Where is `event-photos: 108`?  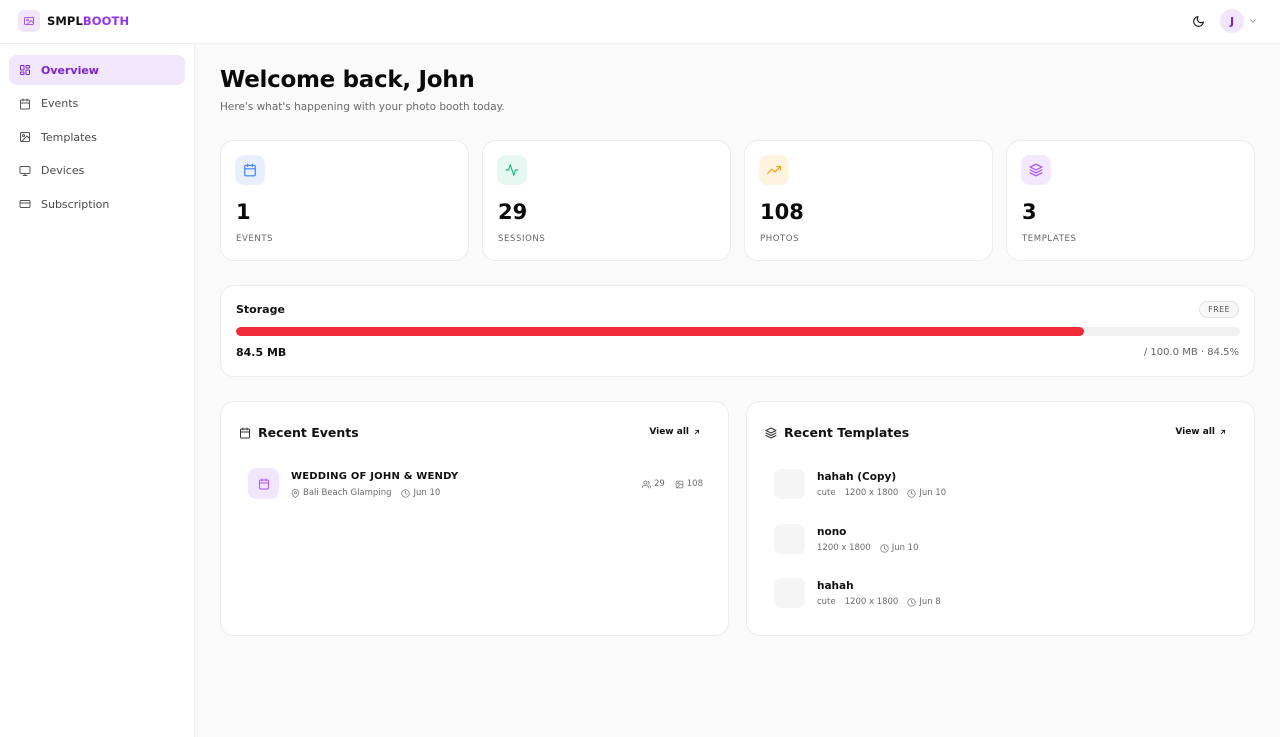
event-photos: 108 is located at coordinates (689, 484).